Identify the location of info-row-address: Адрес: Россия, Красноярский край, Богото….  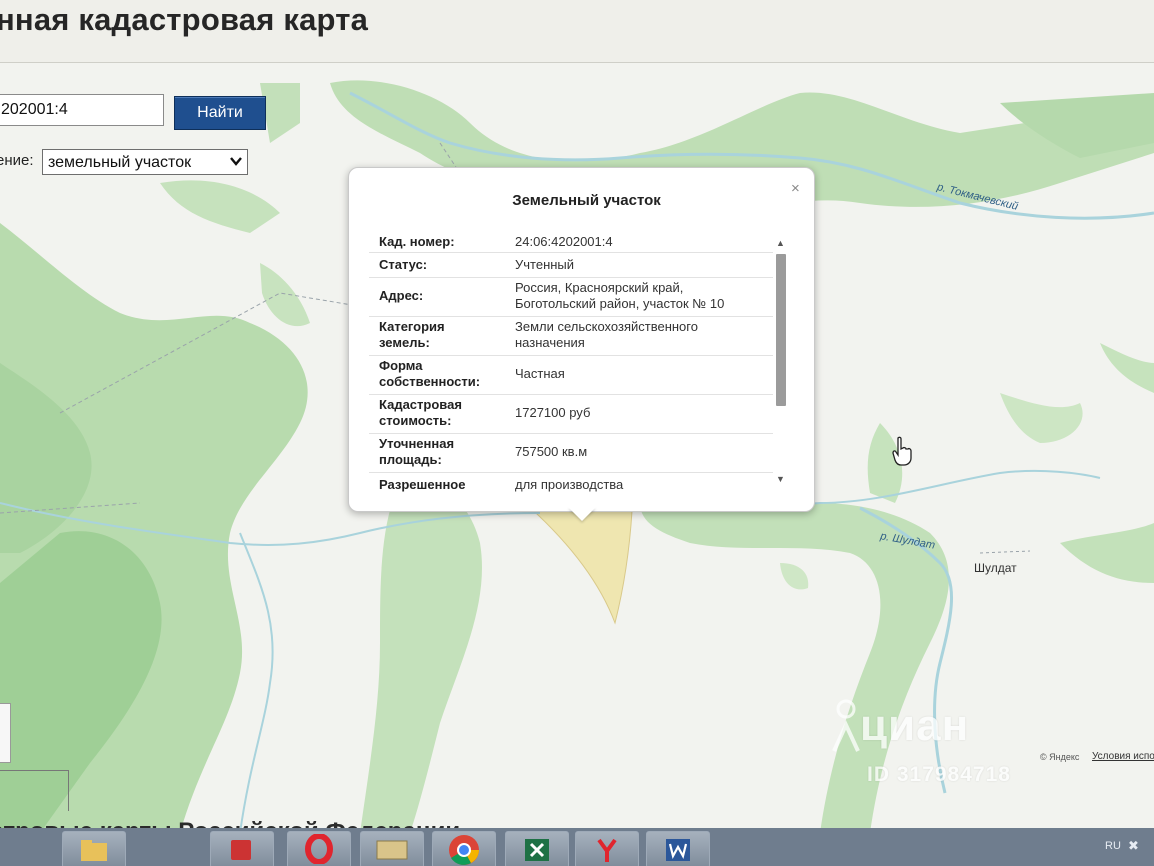
(571, 297).